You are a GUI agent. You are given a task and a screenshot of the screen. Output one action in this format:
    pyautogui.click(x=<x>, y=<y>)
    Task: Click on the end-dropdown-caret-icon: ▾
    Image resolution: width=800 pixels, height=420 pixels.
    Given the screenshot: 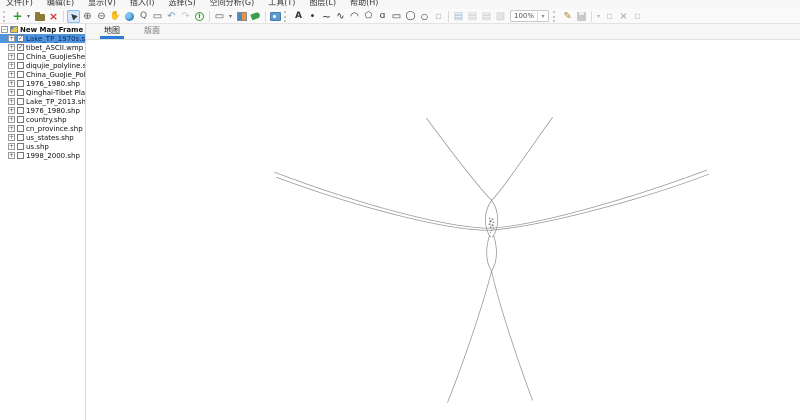 What is the action you would take?
    pyautogui.click(x=598, y=16)
    